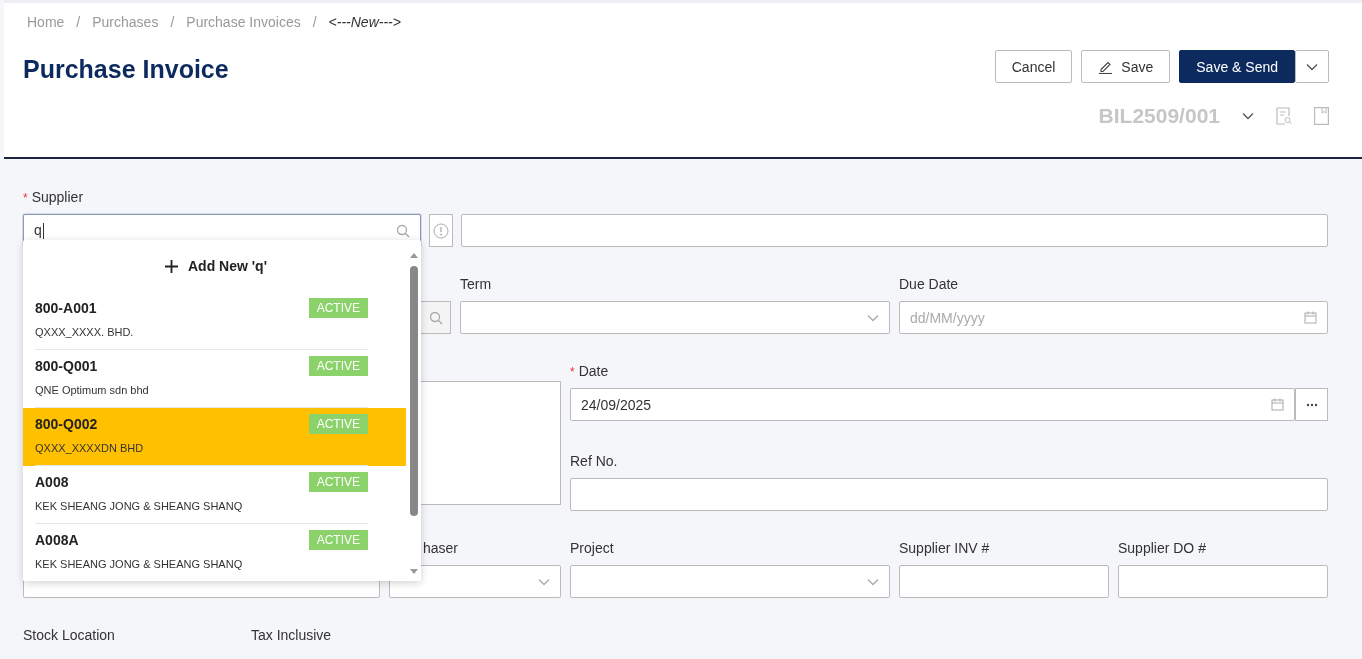 This screenshot has height=659, width=1362. I want to click on project-select, so click(730, 581).